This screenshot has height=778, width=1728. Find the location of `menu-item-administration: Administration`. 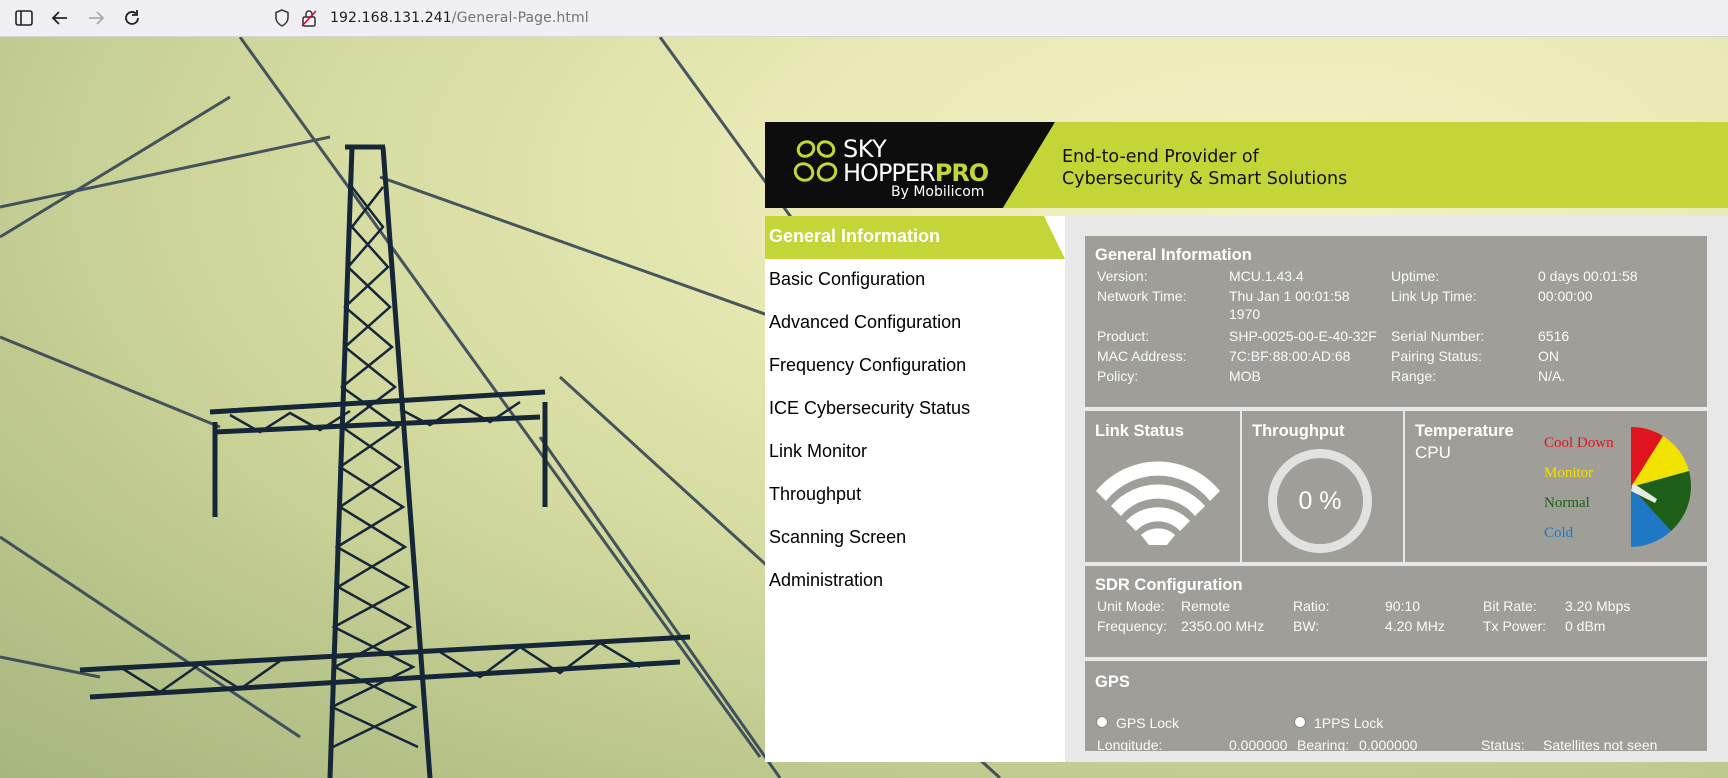

menu-item-administration: Administration is located at coordinates (915, 581).